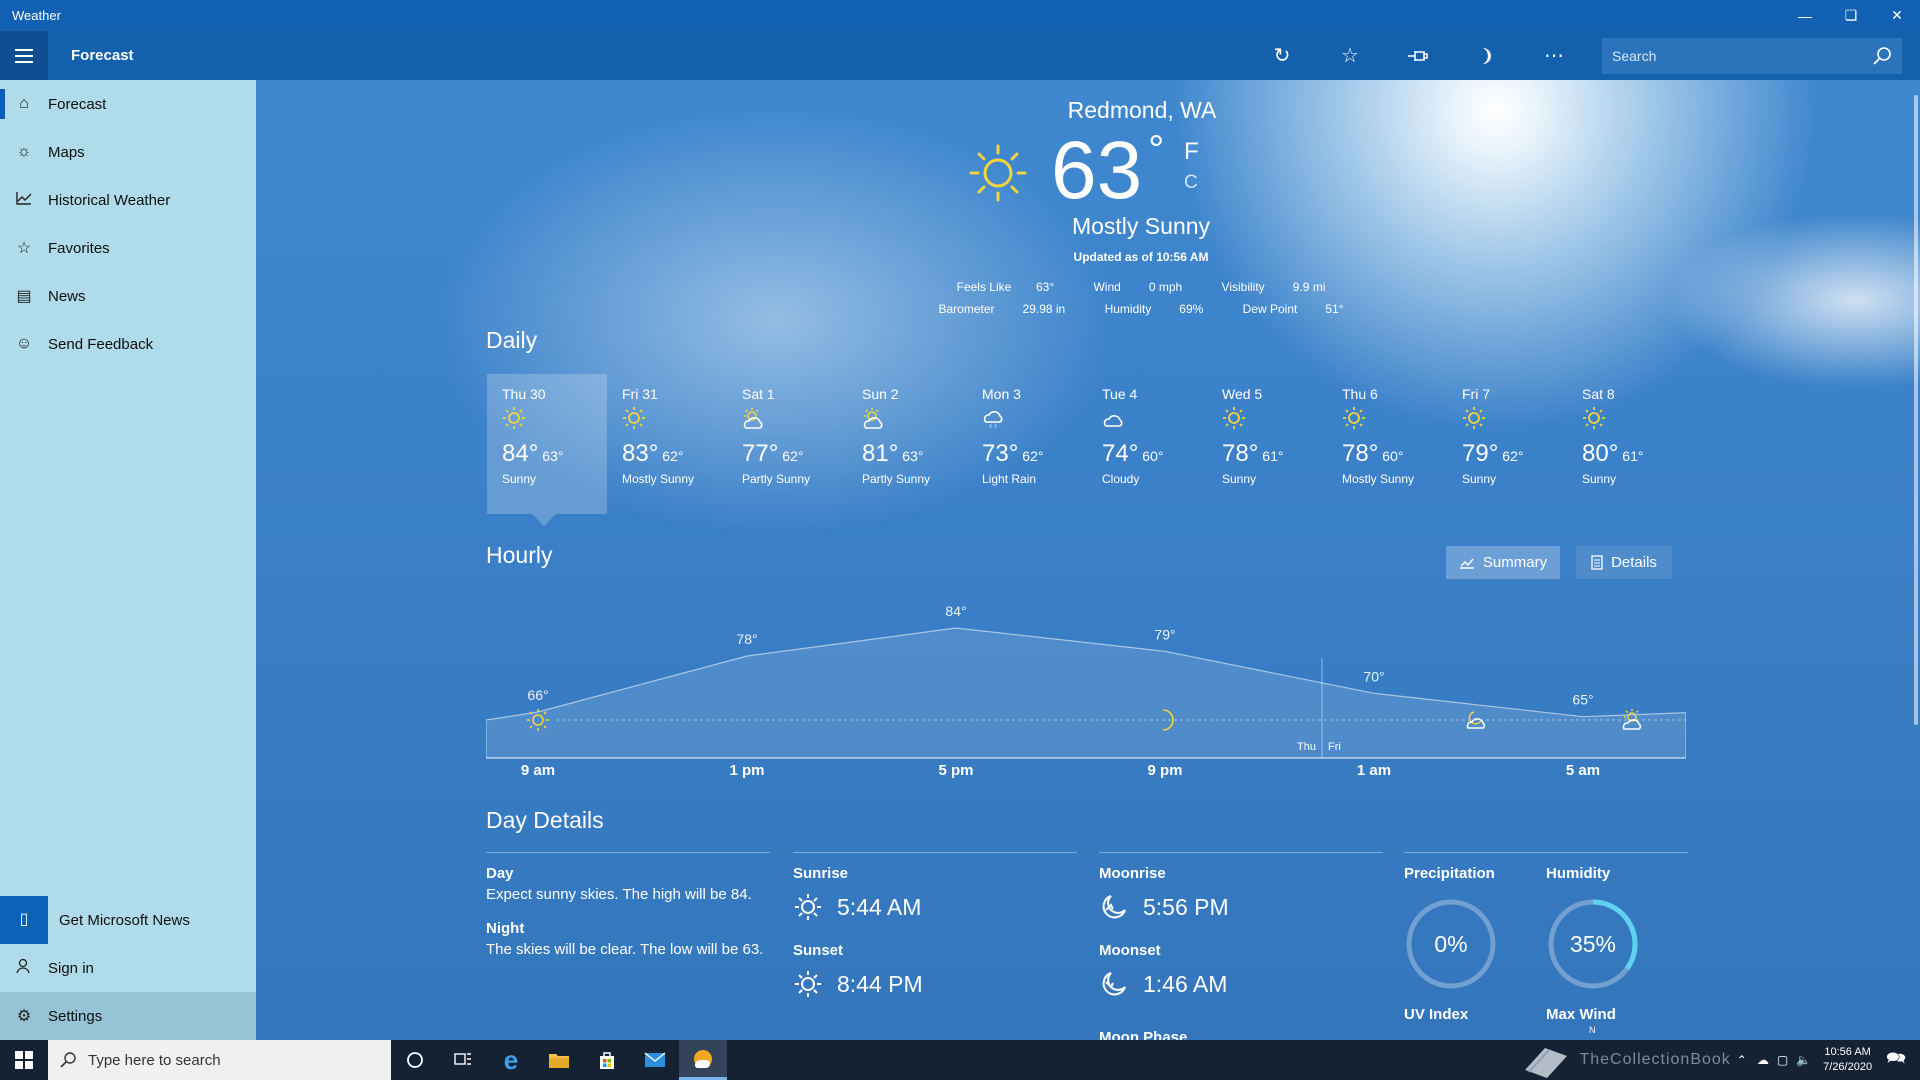 The width and height of the screenshot is (1920, 1080). What do you see at coordinates (1851, 15) in the screenshot?
I see `restore-icon: ❏` at bounding box center [1851, 15].